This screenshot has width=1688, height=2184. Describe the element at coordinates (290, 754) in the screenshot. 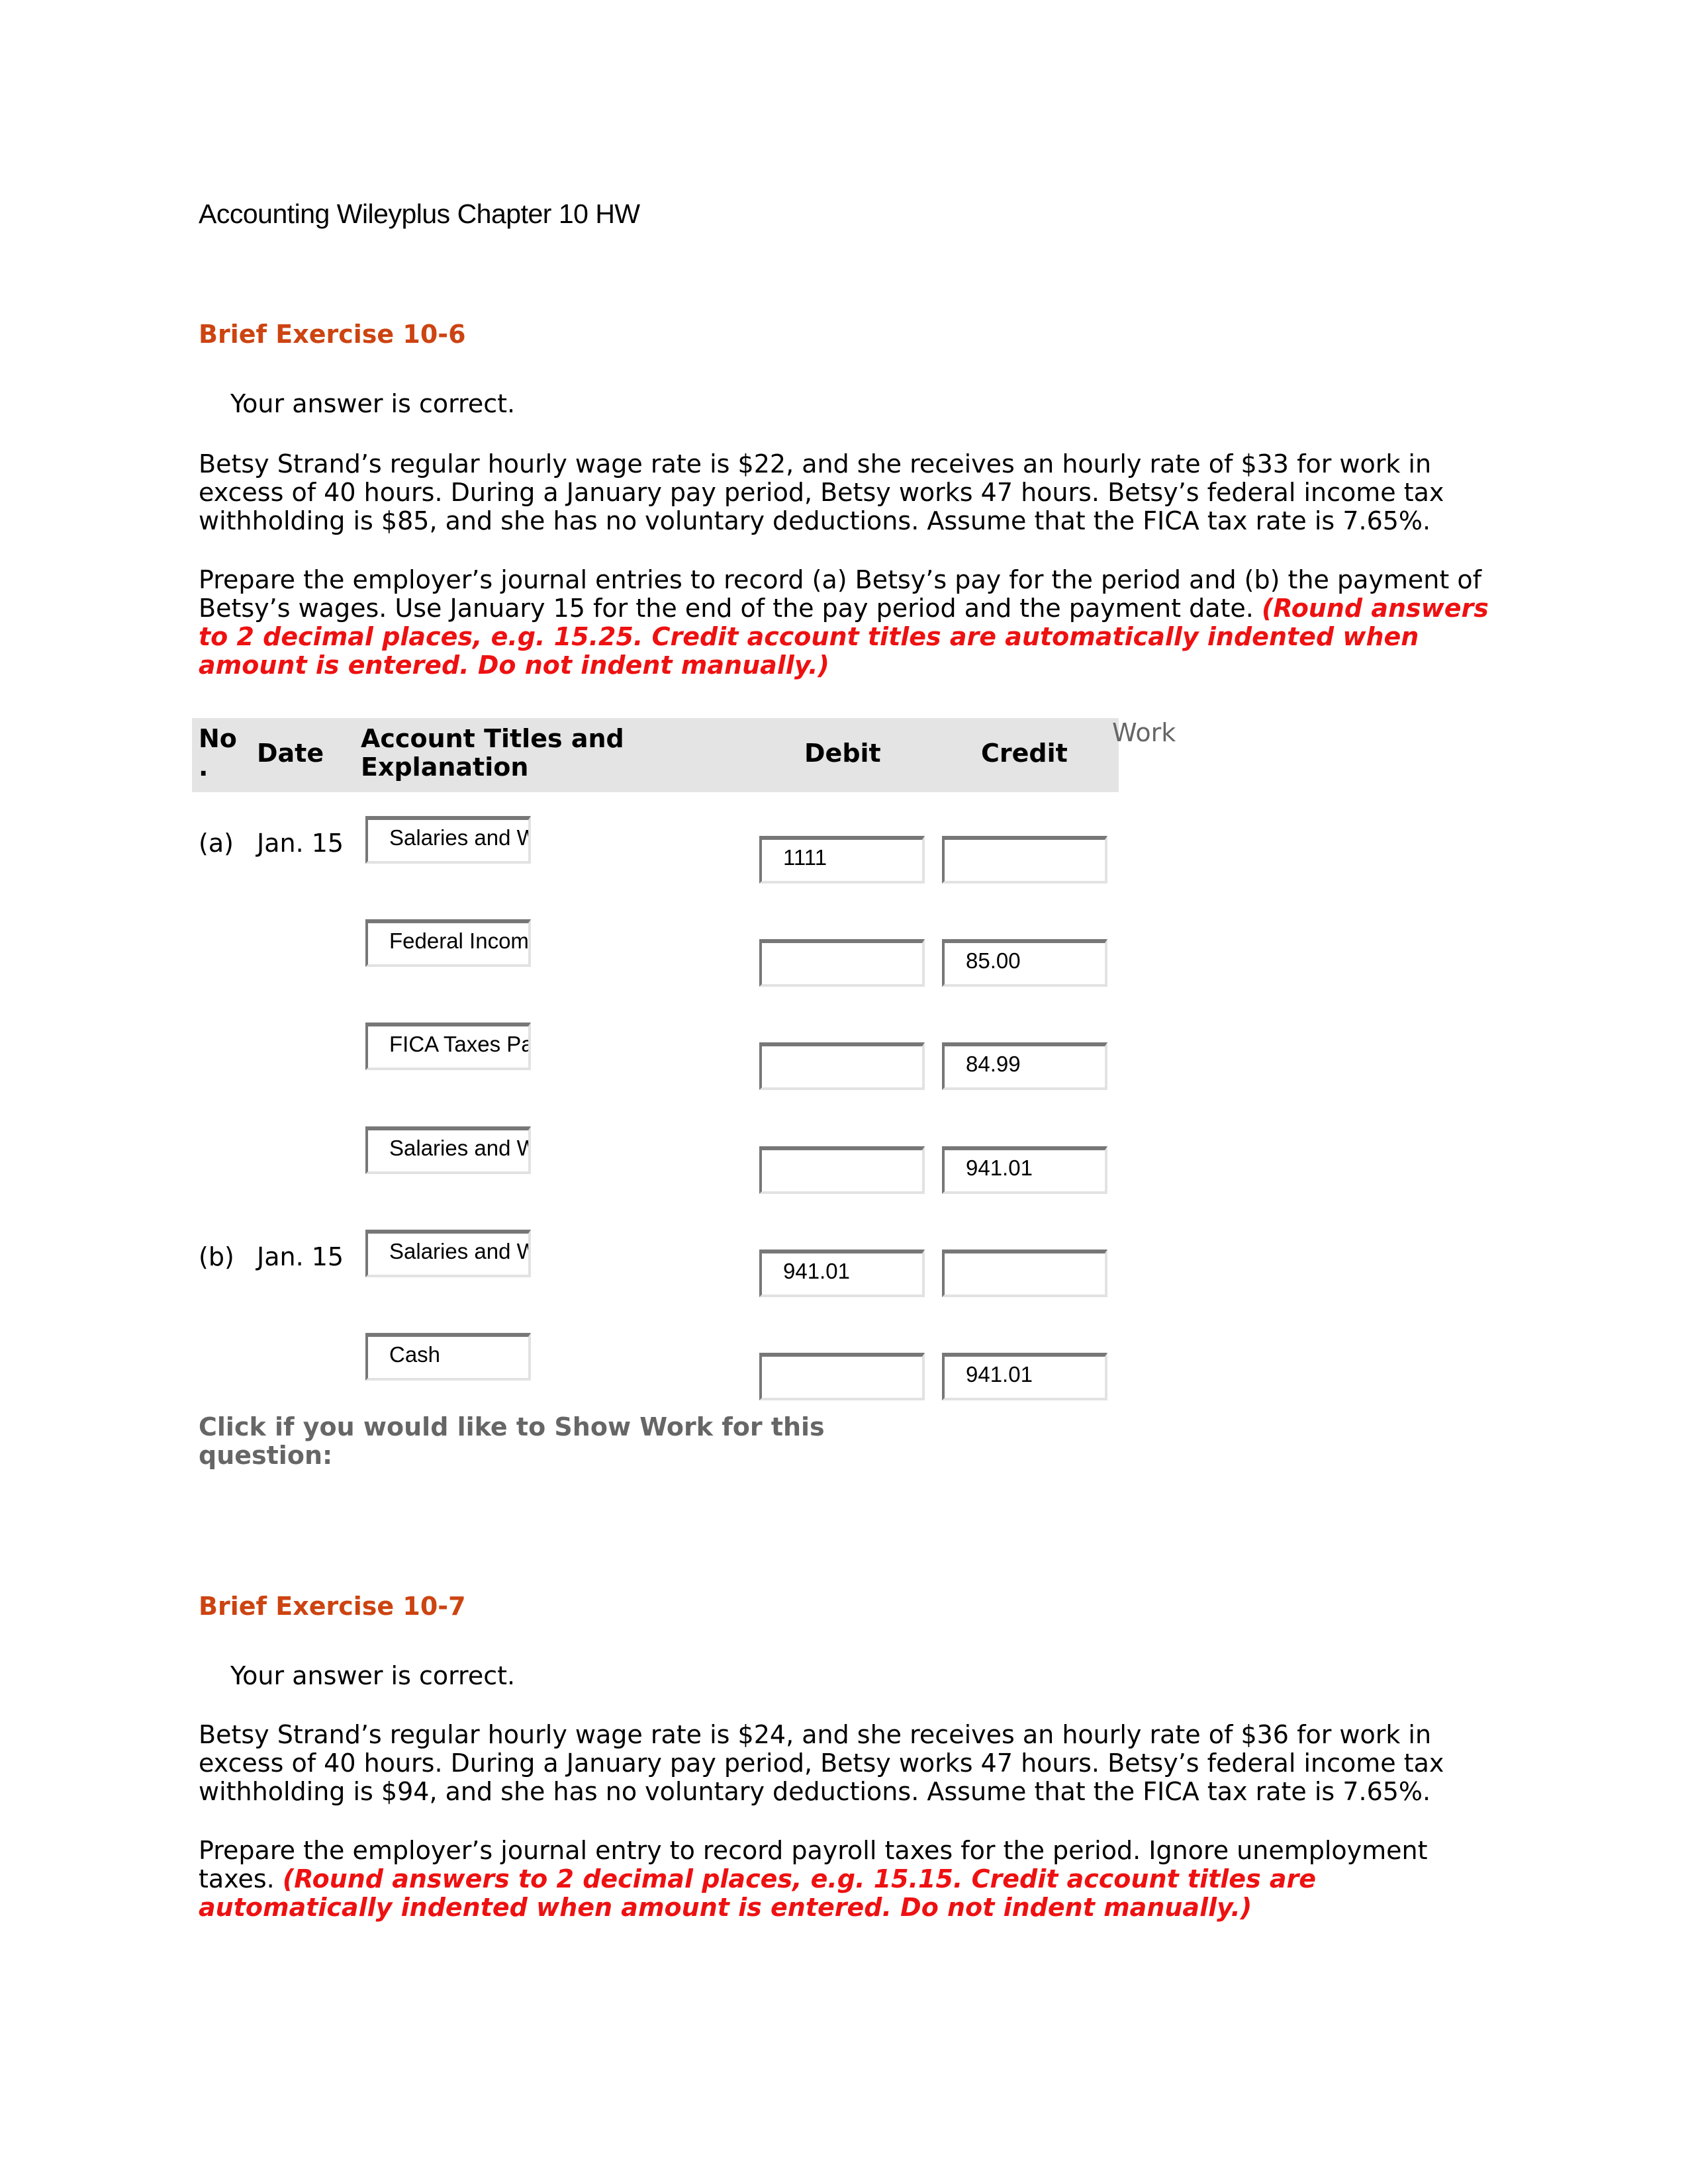

I see `header-date: Date` at that location.